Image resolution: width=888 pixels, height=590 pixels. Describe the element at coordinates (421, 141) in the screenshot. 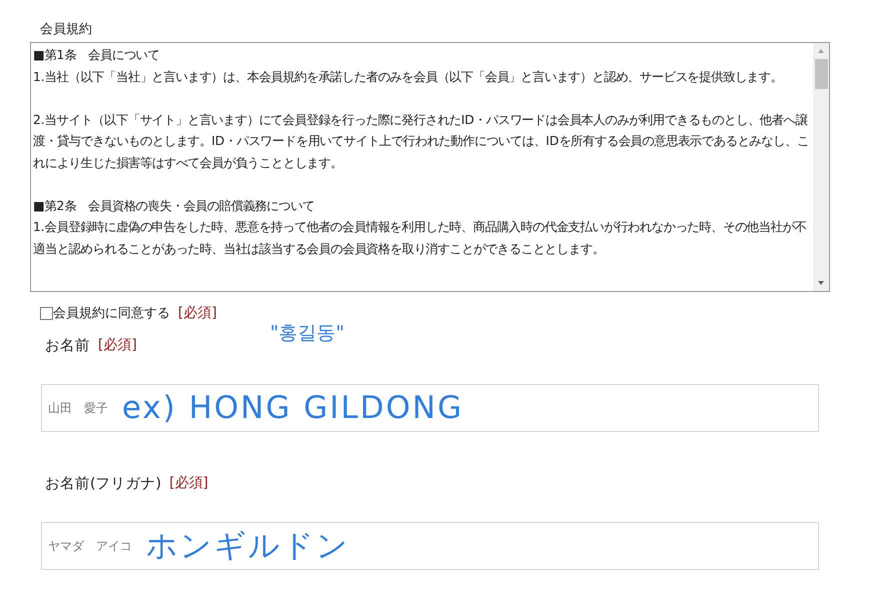

I see `article-paragraph: 2.当サイト（以下「サイト」と言います）にて会員登録を行った際に発行されたID・パスワードは会員本人のみが利用できるものとし、他者へ譲渡・貸与できないものとします。ID・パスワードを用いてサイト上で行われた動作については、IDを所有する会員の意思表示であるとみなし、これにより生じた損害等はすべて会員が負うこととします。` at that location.